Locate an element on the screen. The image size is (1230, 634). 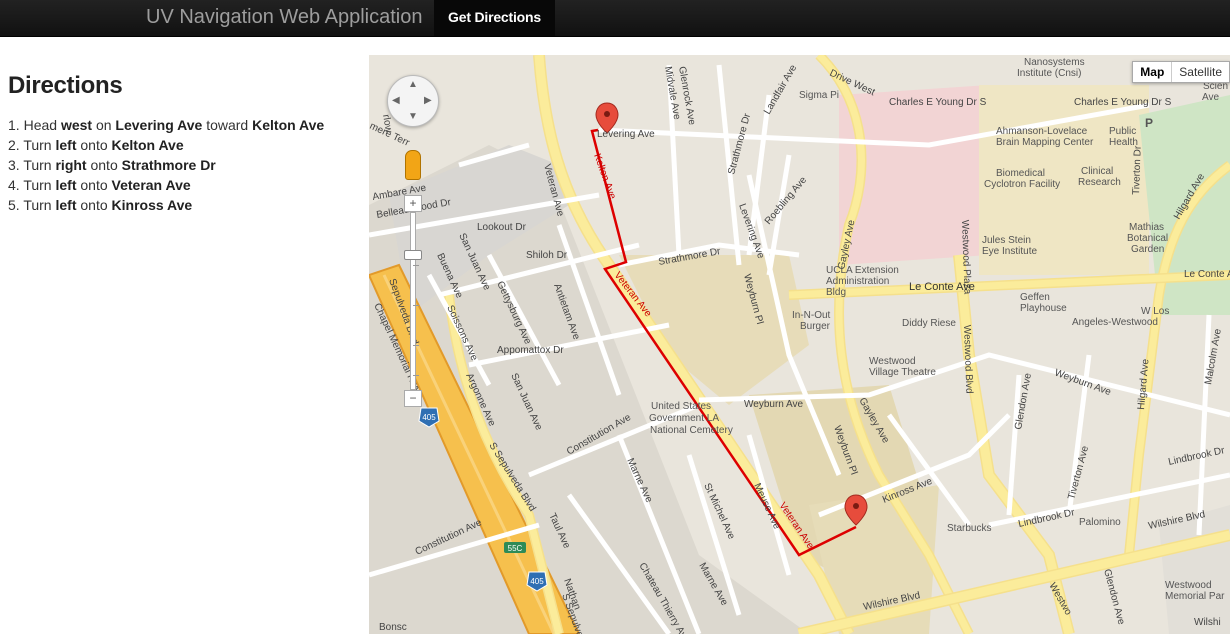
label-le-conte-ave: Le Conte Ave is located at coordinates (942, 287).